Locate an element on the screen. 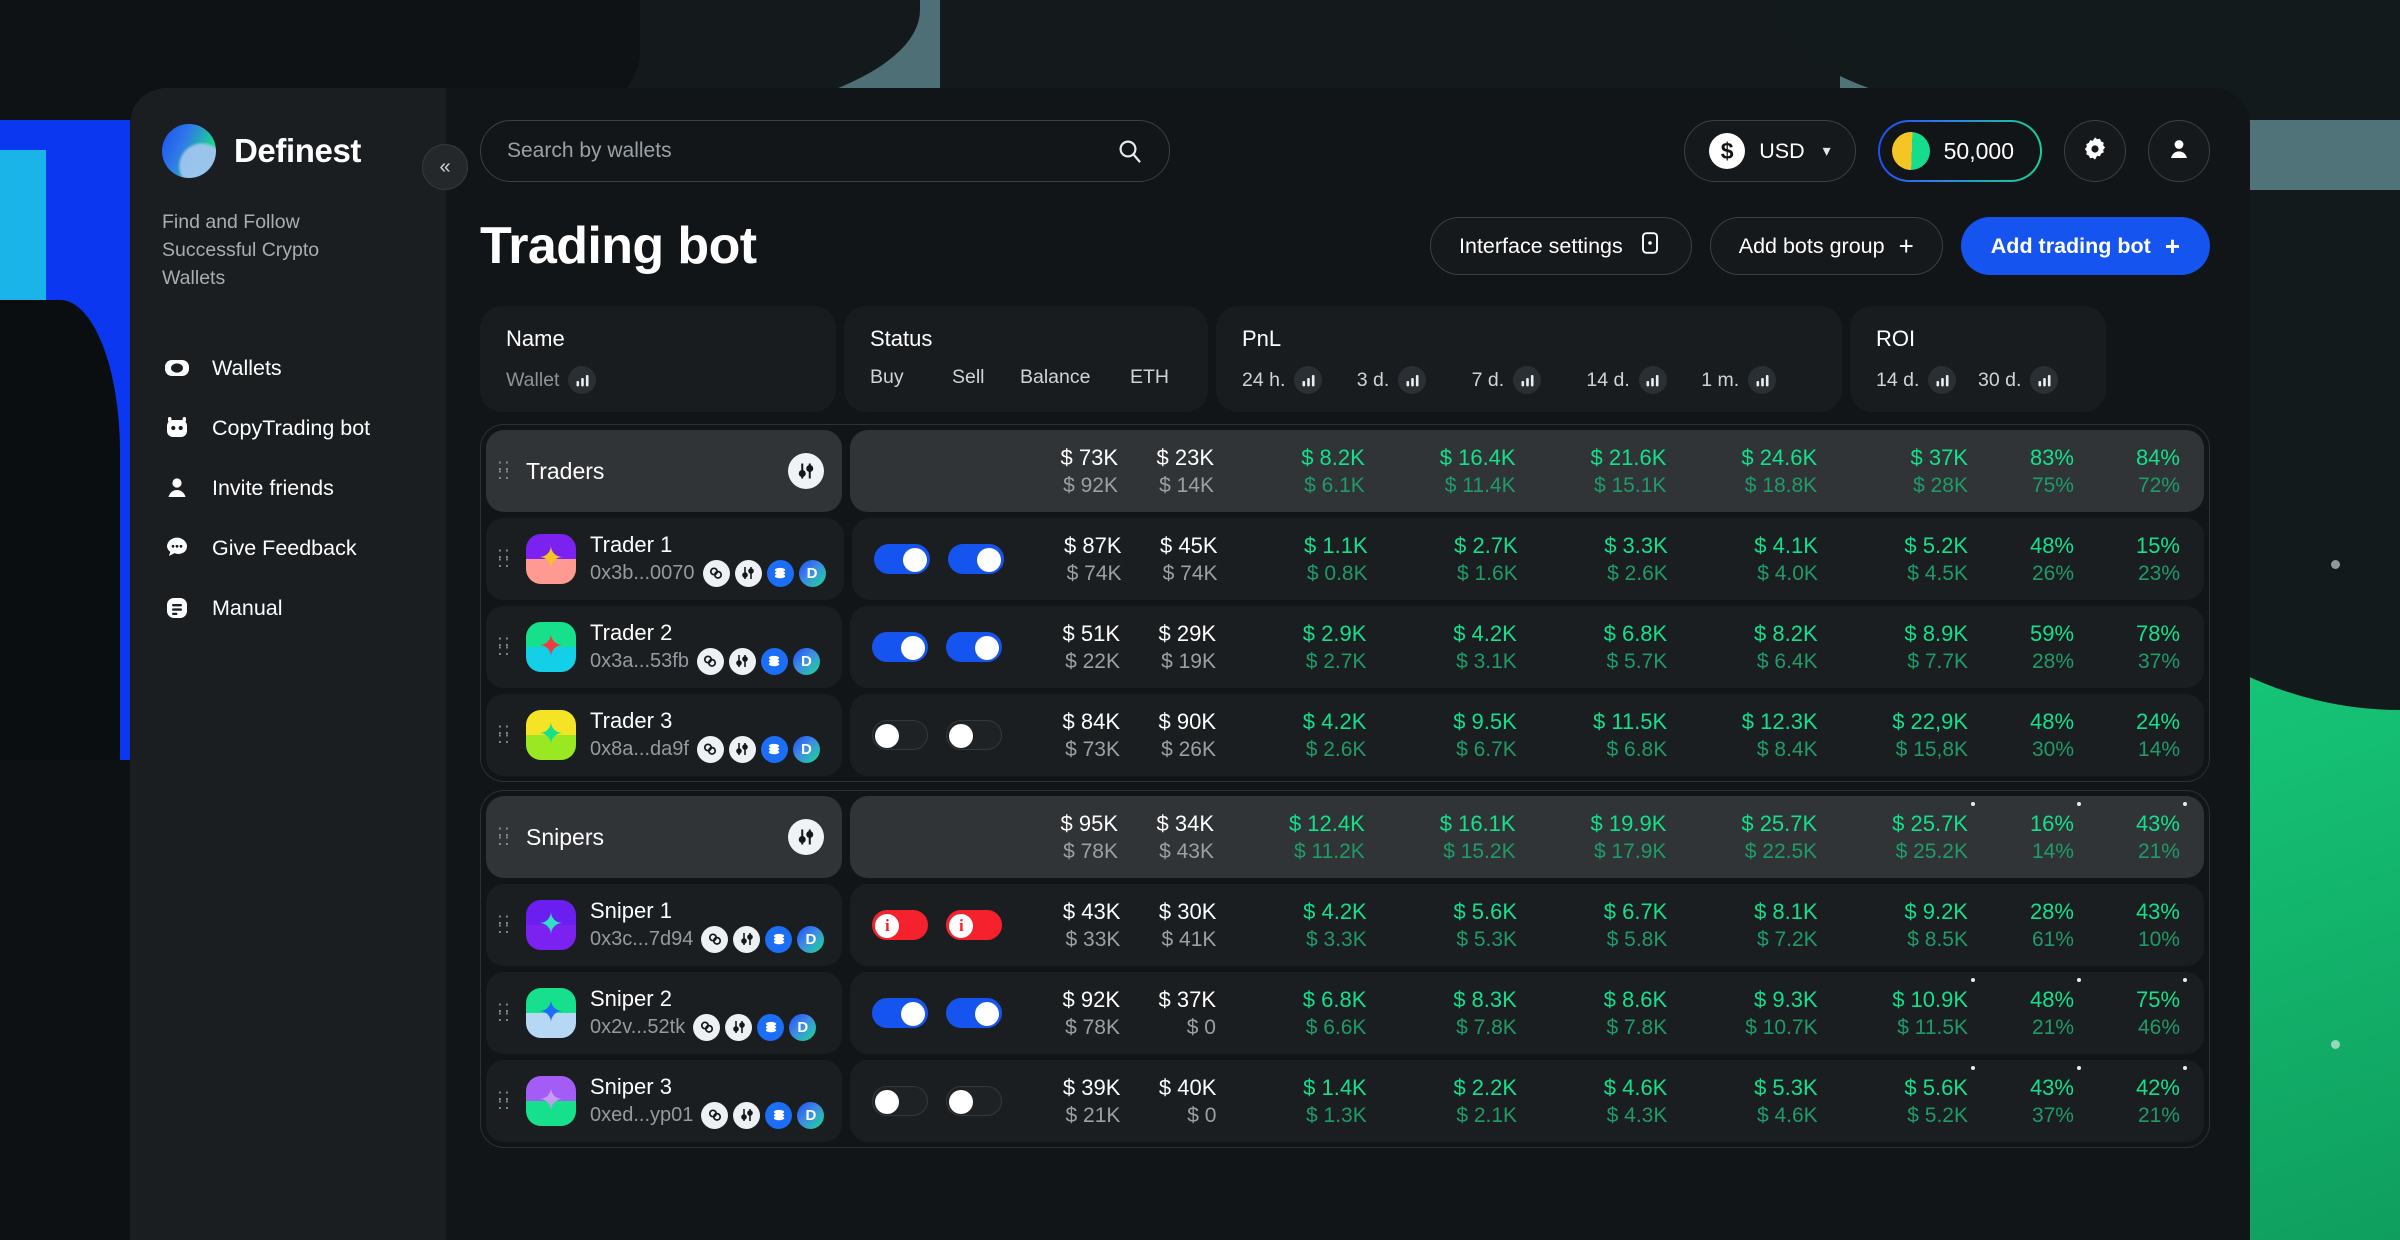 This screenshot has width=2400, height=1240. toggle-knob is located at coordinates (887, 736).